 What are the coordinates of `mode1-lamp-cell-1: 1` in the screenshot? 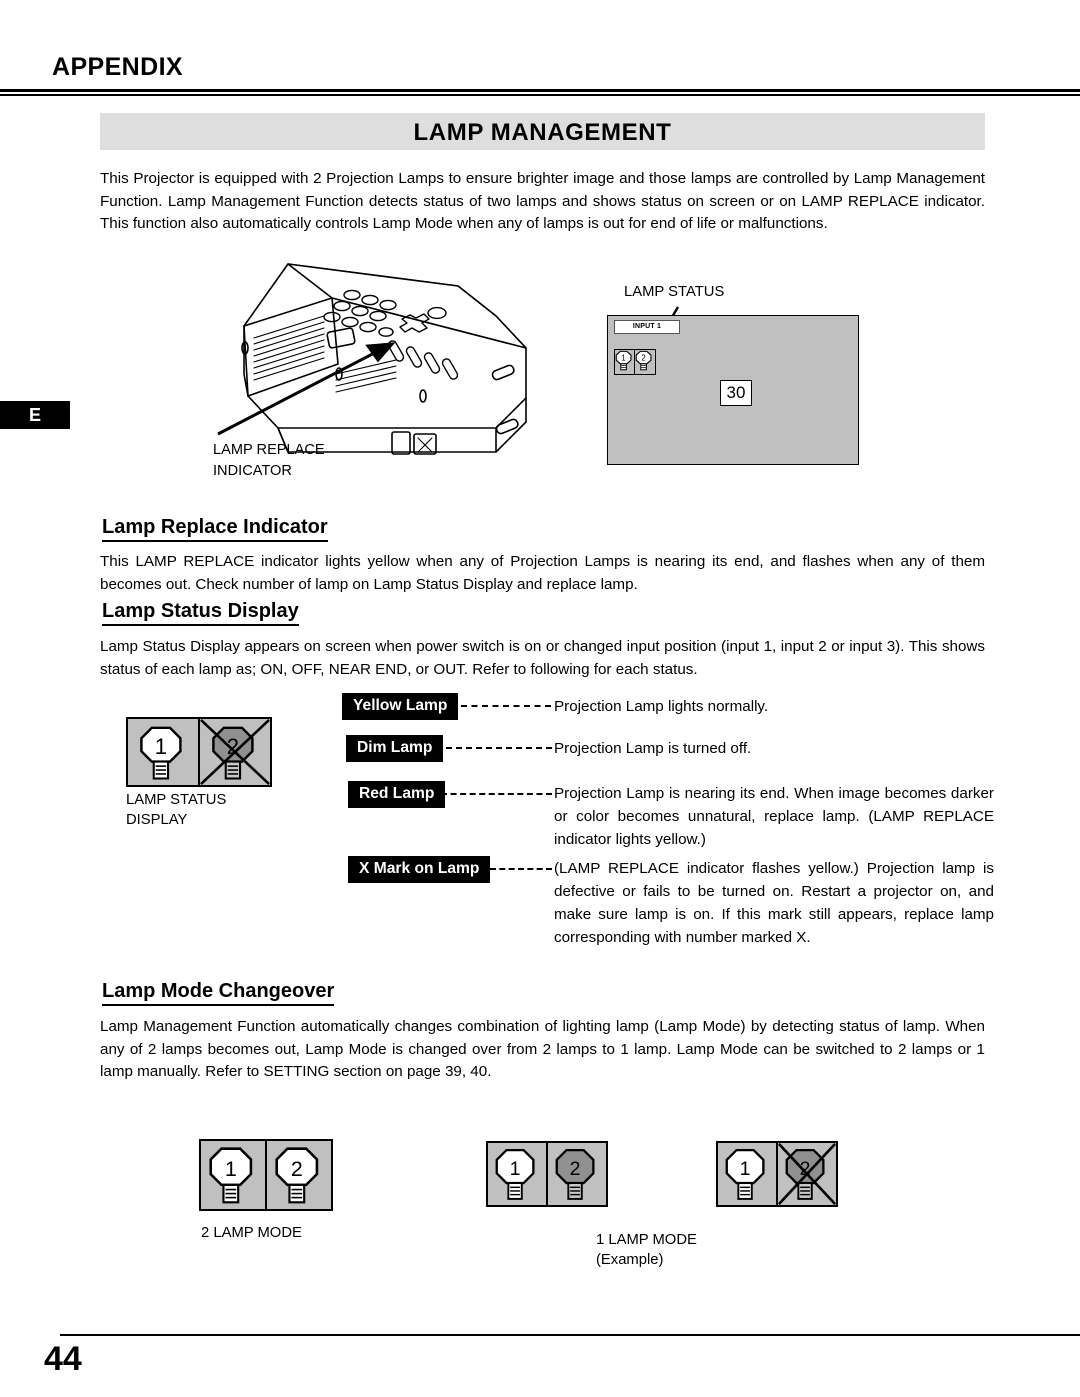 It's located at (517, 1174).